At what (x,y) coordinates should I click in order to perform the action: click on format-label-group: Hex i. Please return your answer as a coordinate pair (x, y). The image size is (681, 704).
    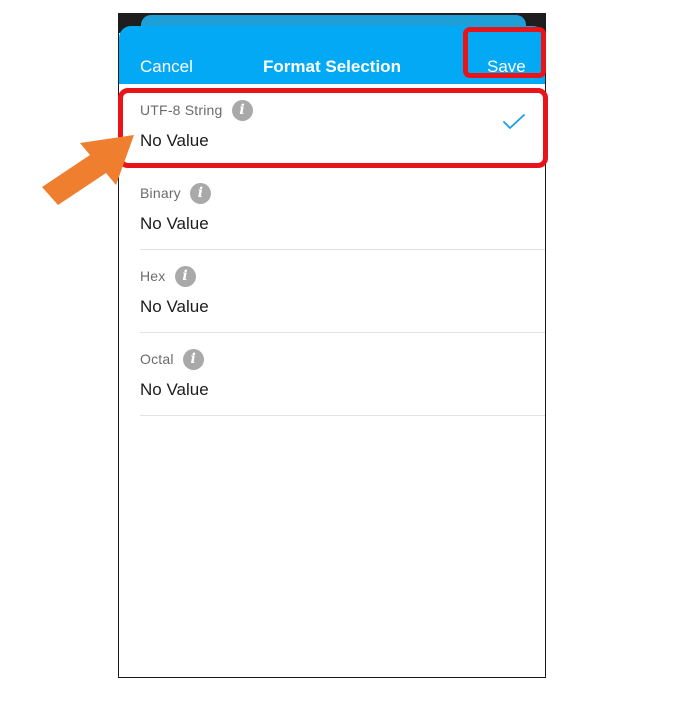
    Looking at the image, I should click on (168, 276).